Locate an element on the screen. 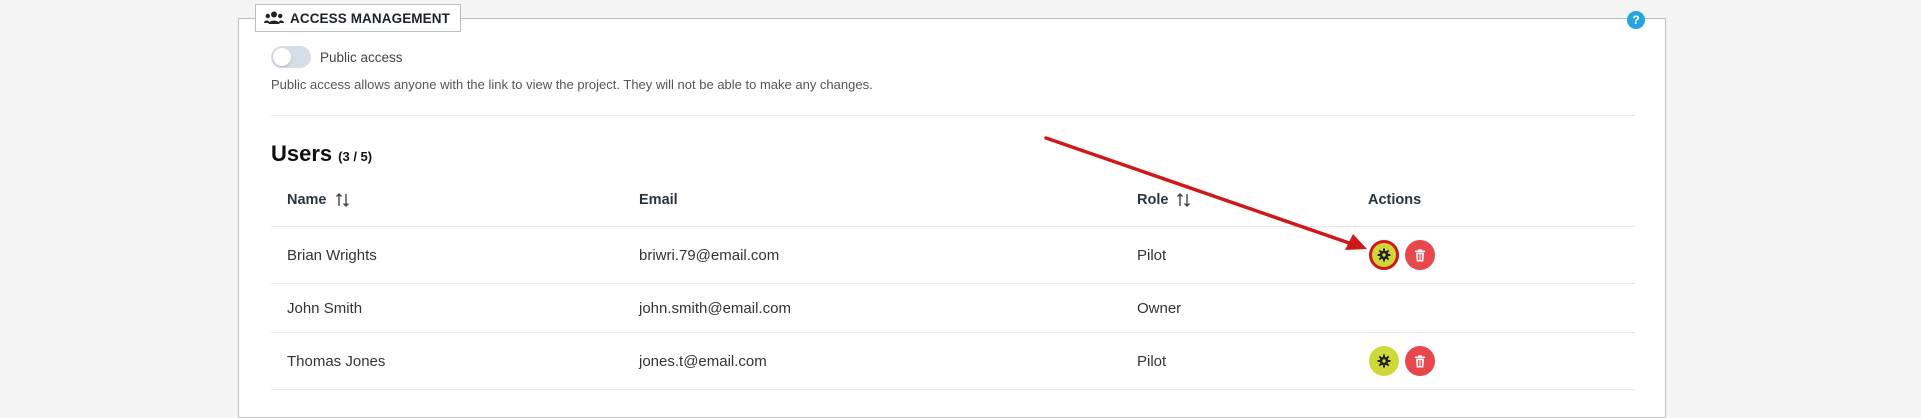 The image size is (1921, 418). users-title: Users is located at coordinates (302, 153).